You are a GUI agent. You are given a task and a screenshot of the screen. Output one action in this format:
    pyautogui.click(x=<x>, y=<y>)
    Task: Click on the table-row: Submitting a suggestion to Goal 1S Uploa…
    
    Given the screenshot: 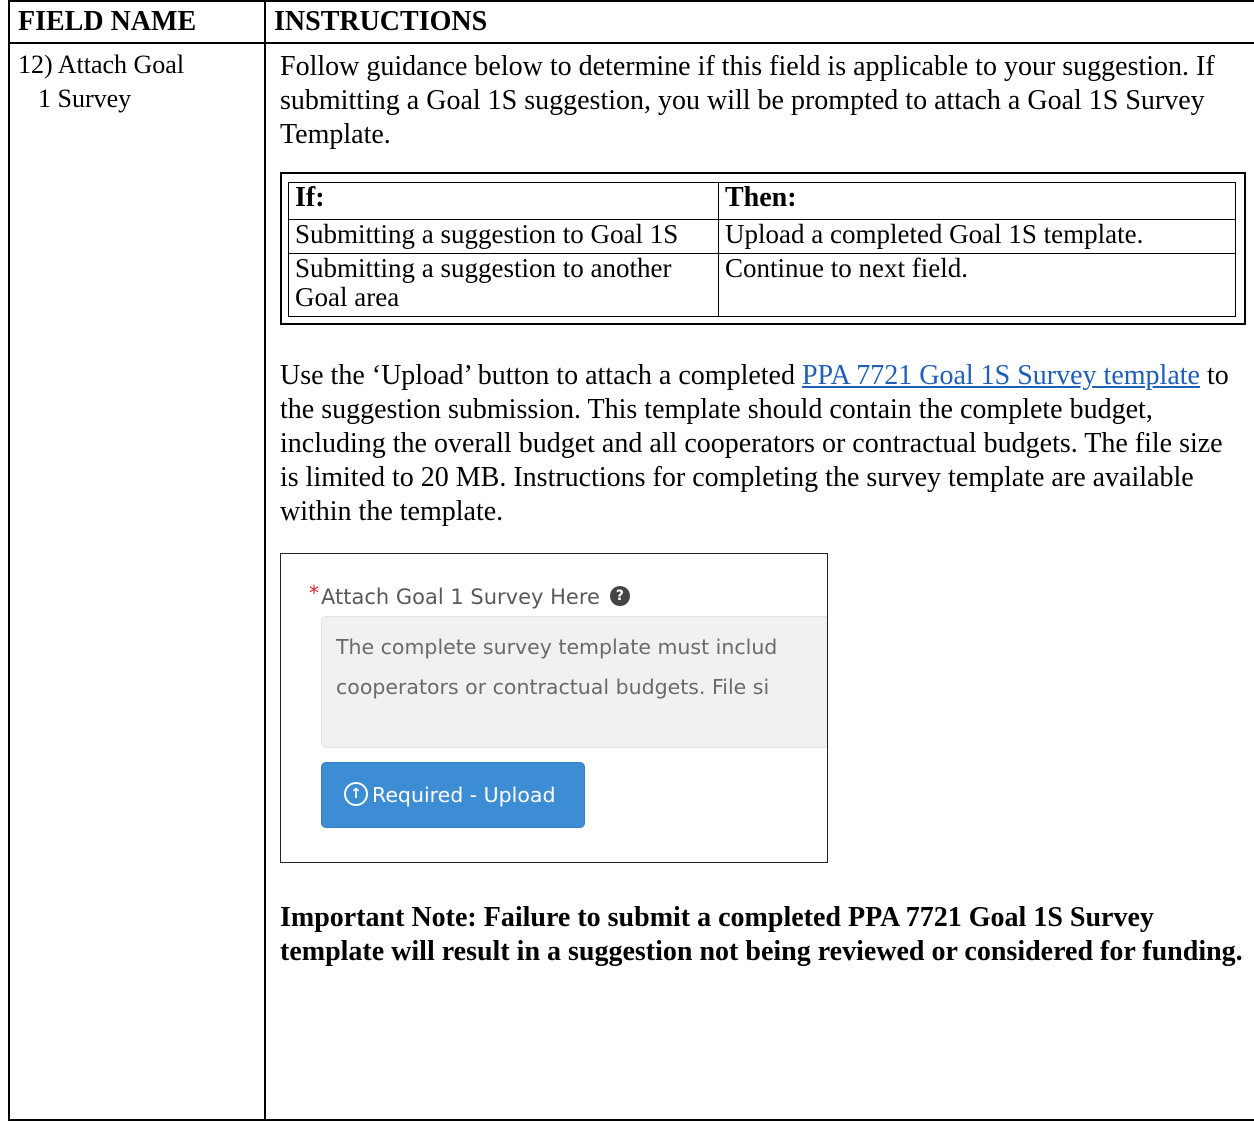 What is the action you would take?
    pyautogui.click(x=762, y=236)
    